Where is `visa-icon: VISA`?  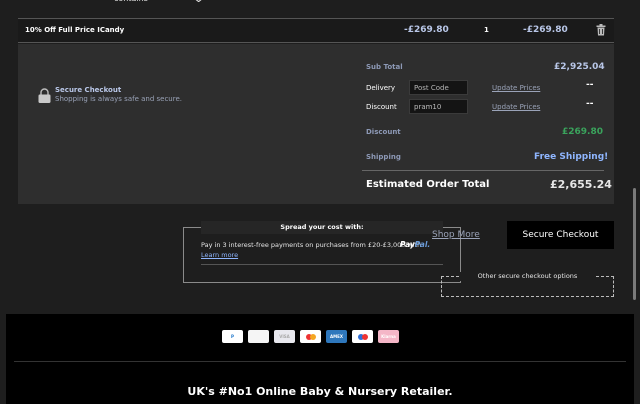
visa-icon: VISA is located at coordinates (284, 336).